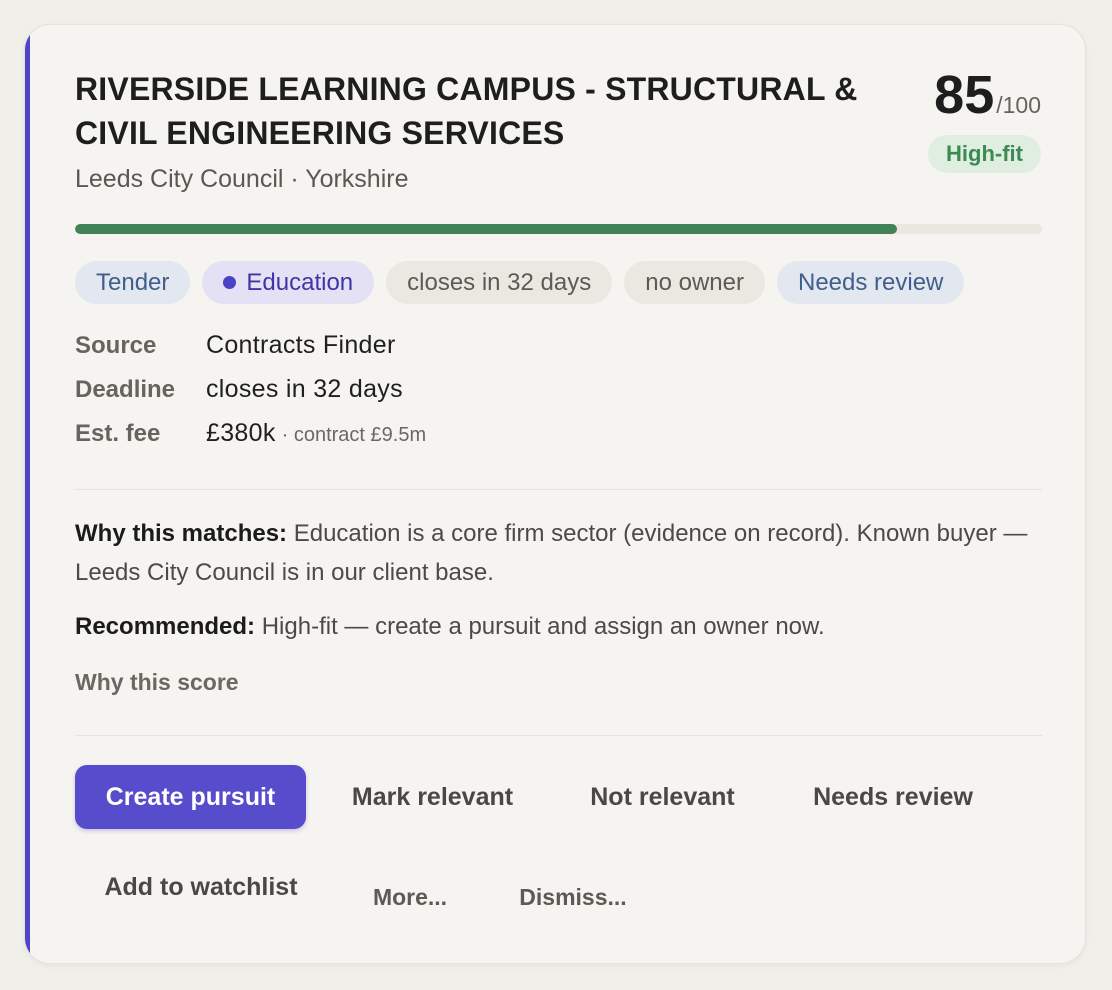 The height and width of the screenshot is (990, 1112). I want to click on detail-value: Contracts Finder, so click(301, 345).